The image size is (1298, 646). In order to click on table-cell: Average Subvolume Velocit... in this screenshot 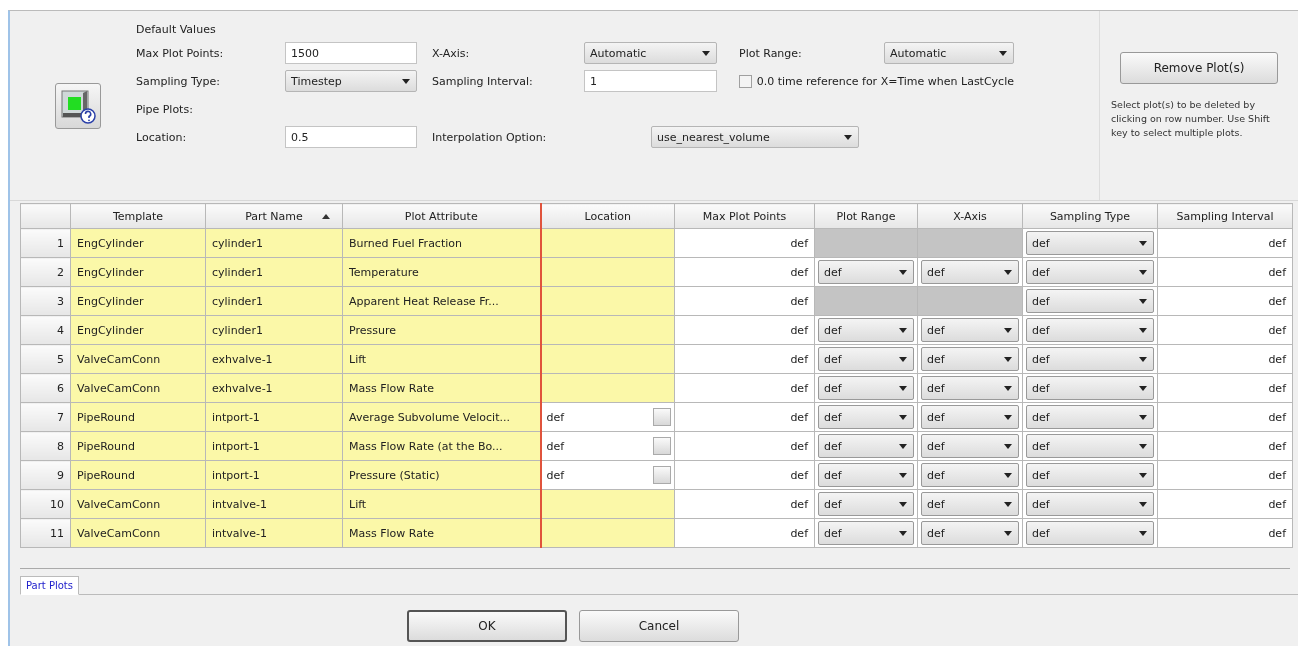, I will do `click(441, 417)`.